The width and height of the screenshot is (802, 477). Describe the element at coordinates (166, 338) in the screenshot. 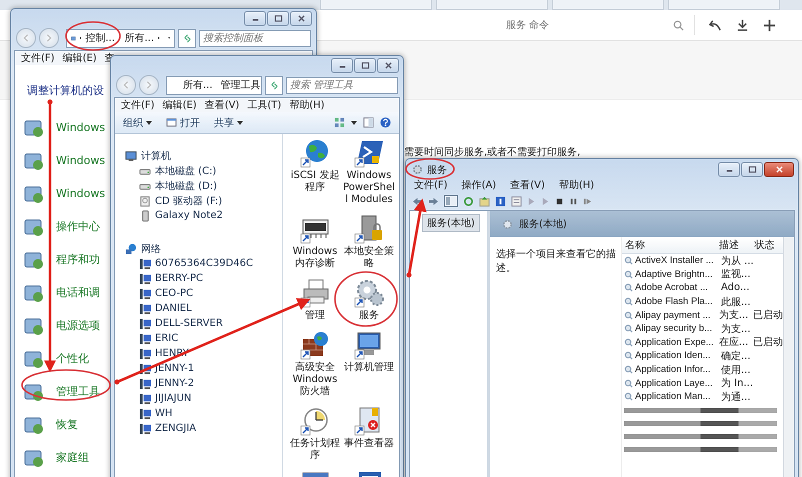

I see `nav-item: ERIC` at that location.